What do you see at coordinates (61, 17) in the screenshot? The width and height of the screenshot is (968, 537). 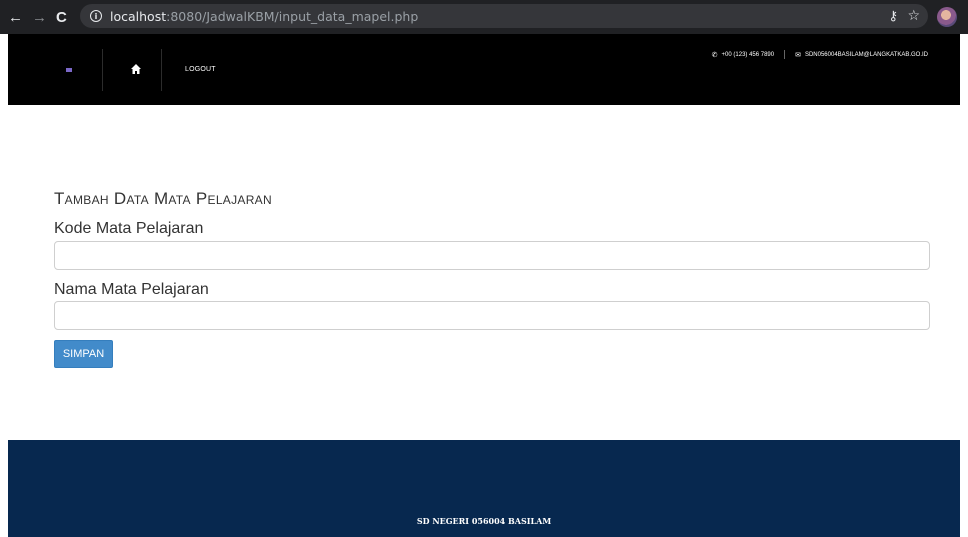 I see `reload-icon: C` at bounding box center [61, 17].